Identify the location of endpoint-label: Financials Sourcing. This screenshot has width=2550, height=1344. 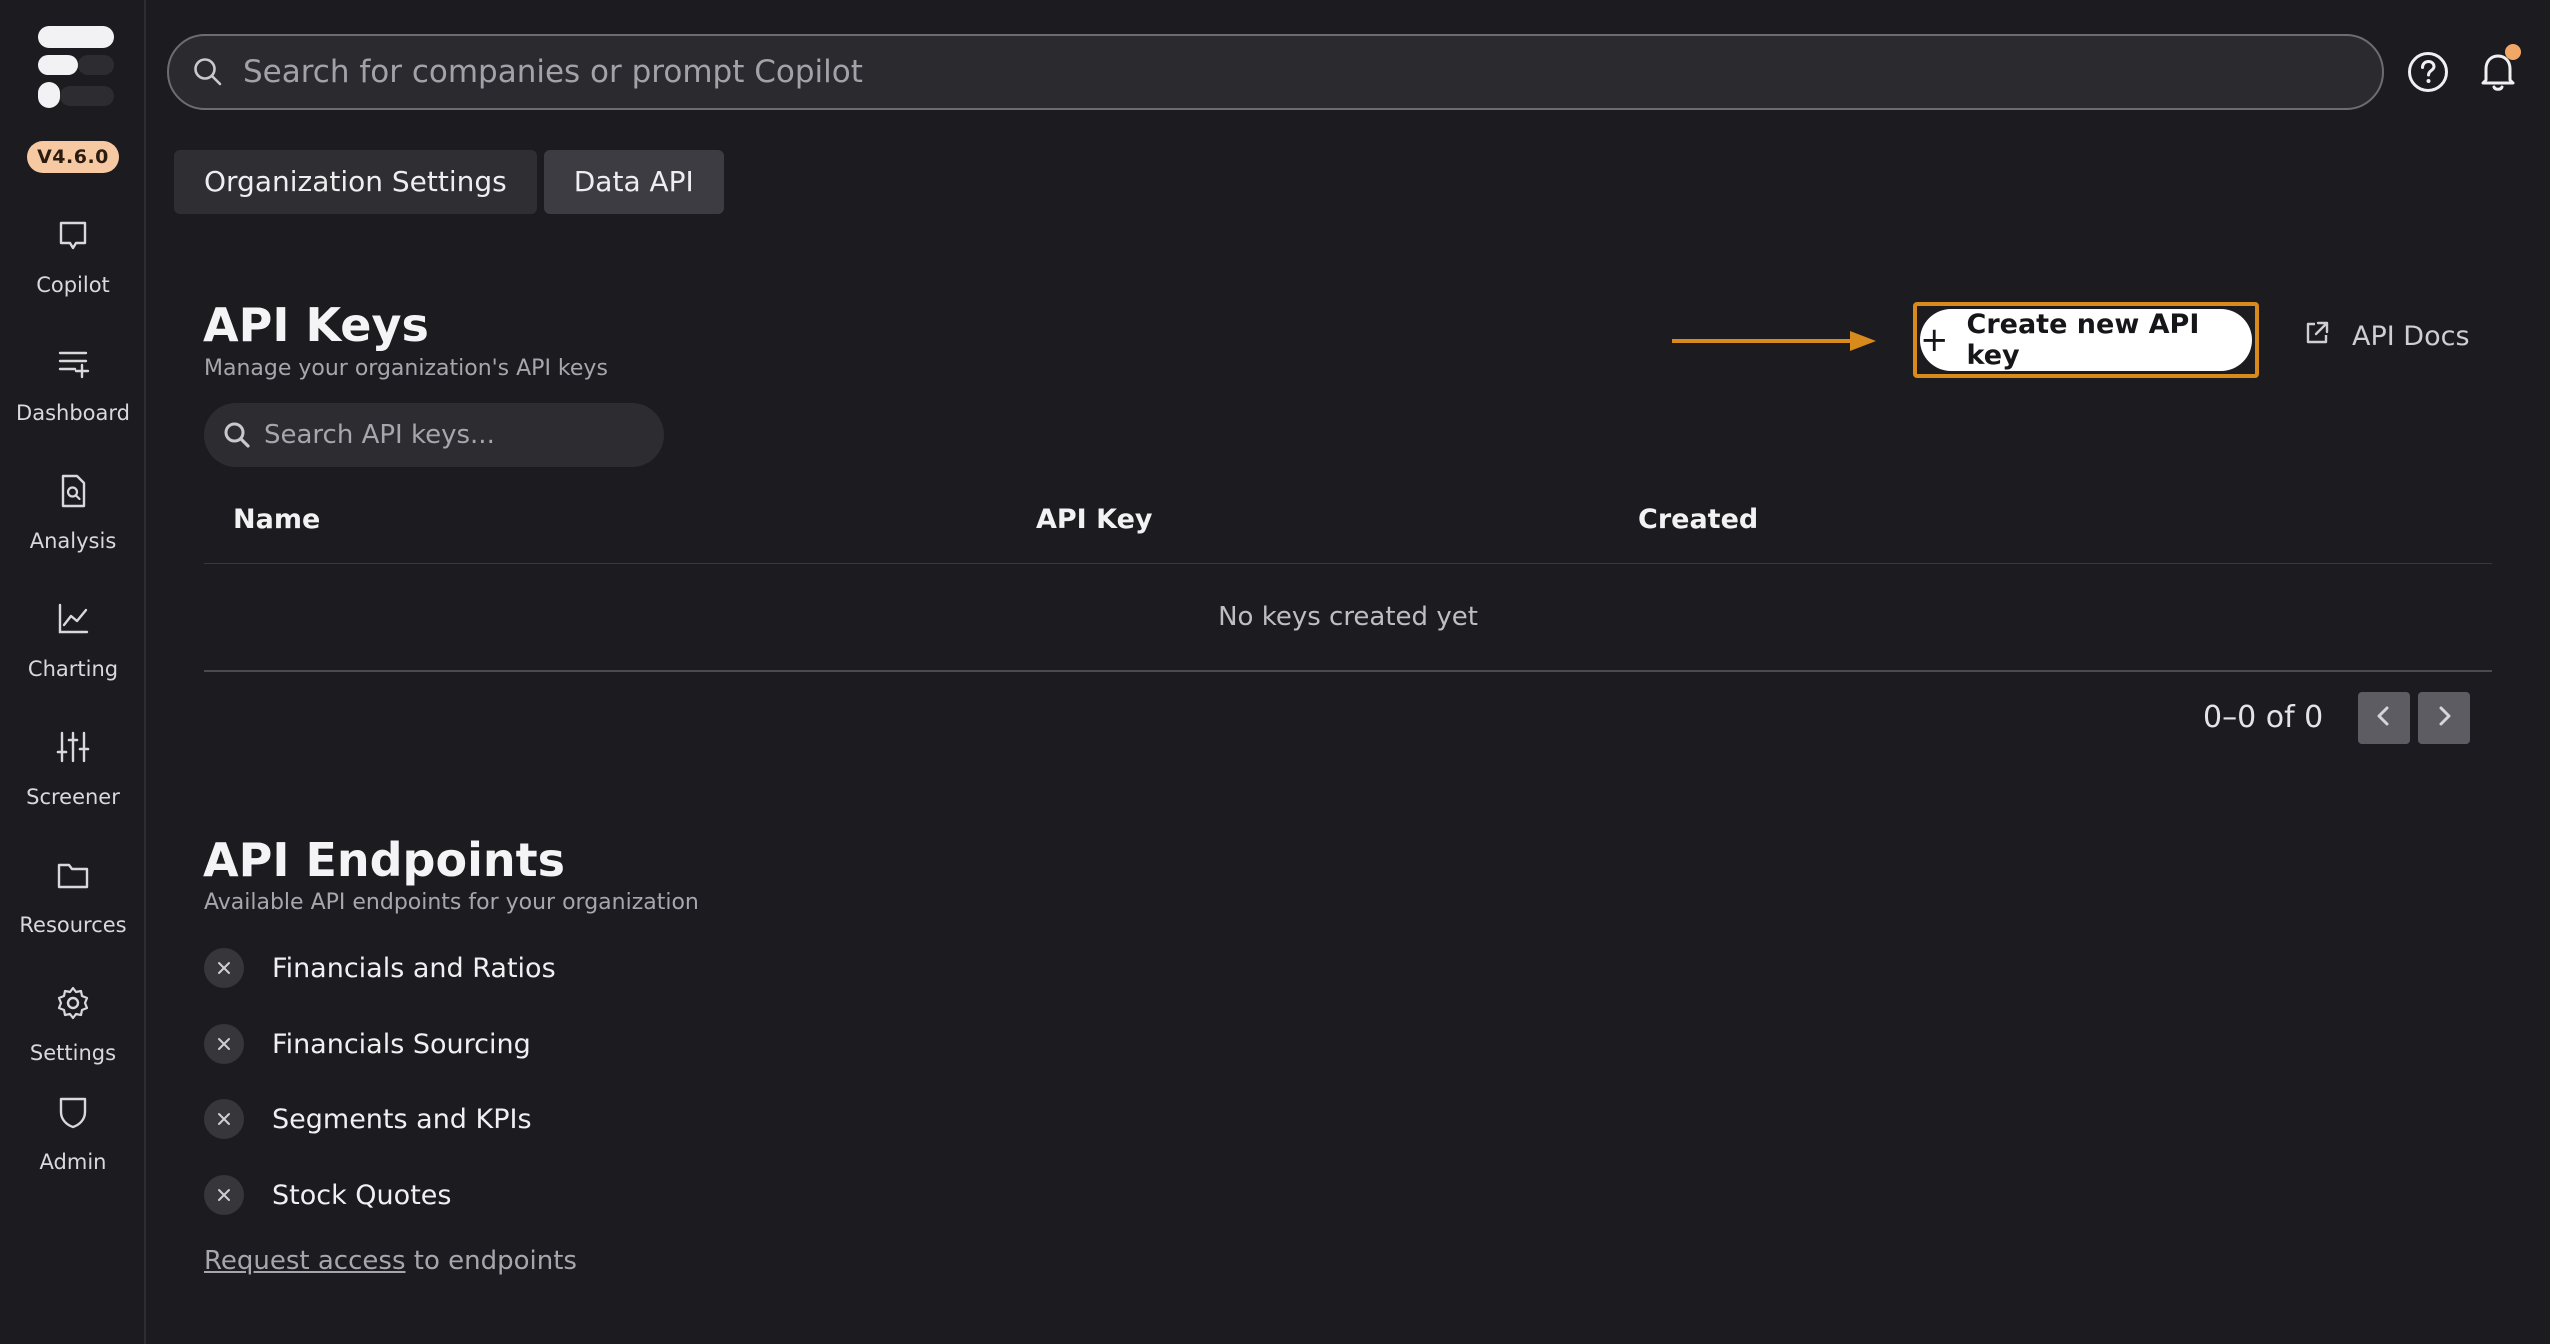
(401, 1044).